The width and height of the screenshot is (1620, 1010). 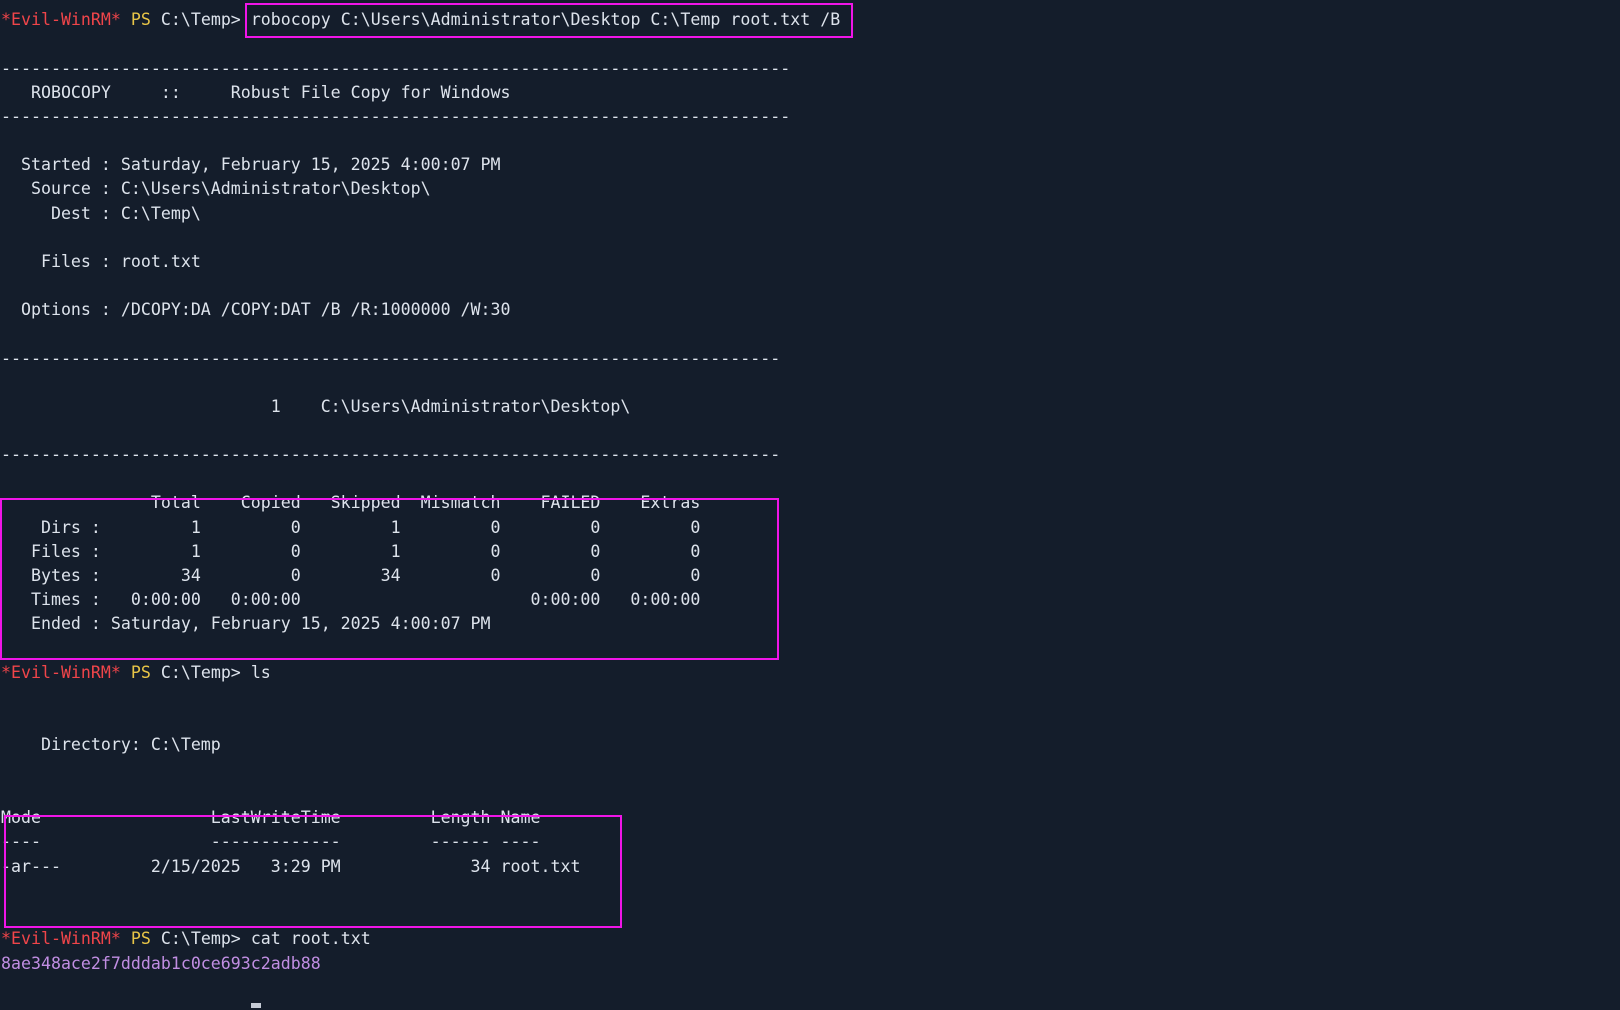 What do you see at coordinates (351, 599) in the screenshot?
I see `summary-times: Times : 0:00:00 0:00:00 0:00:00 0:00:00` at bounding box center [351, 599].